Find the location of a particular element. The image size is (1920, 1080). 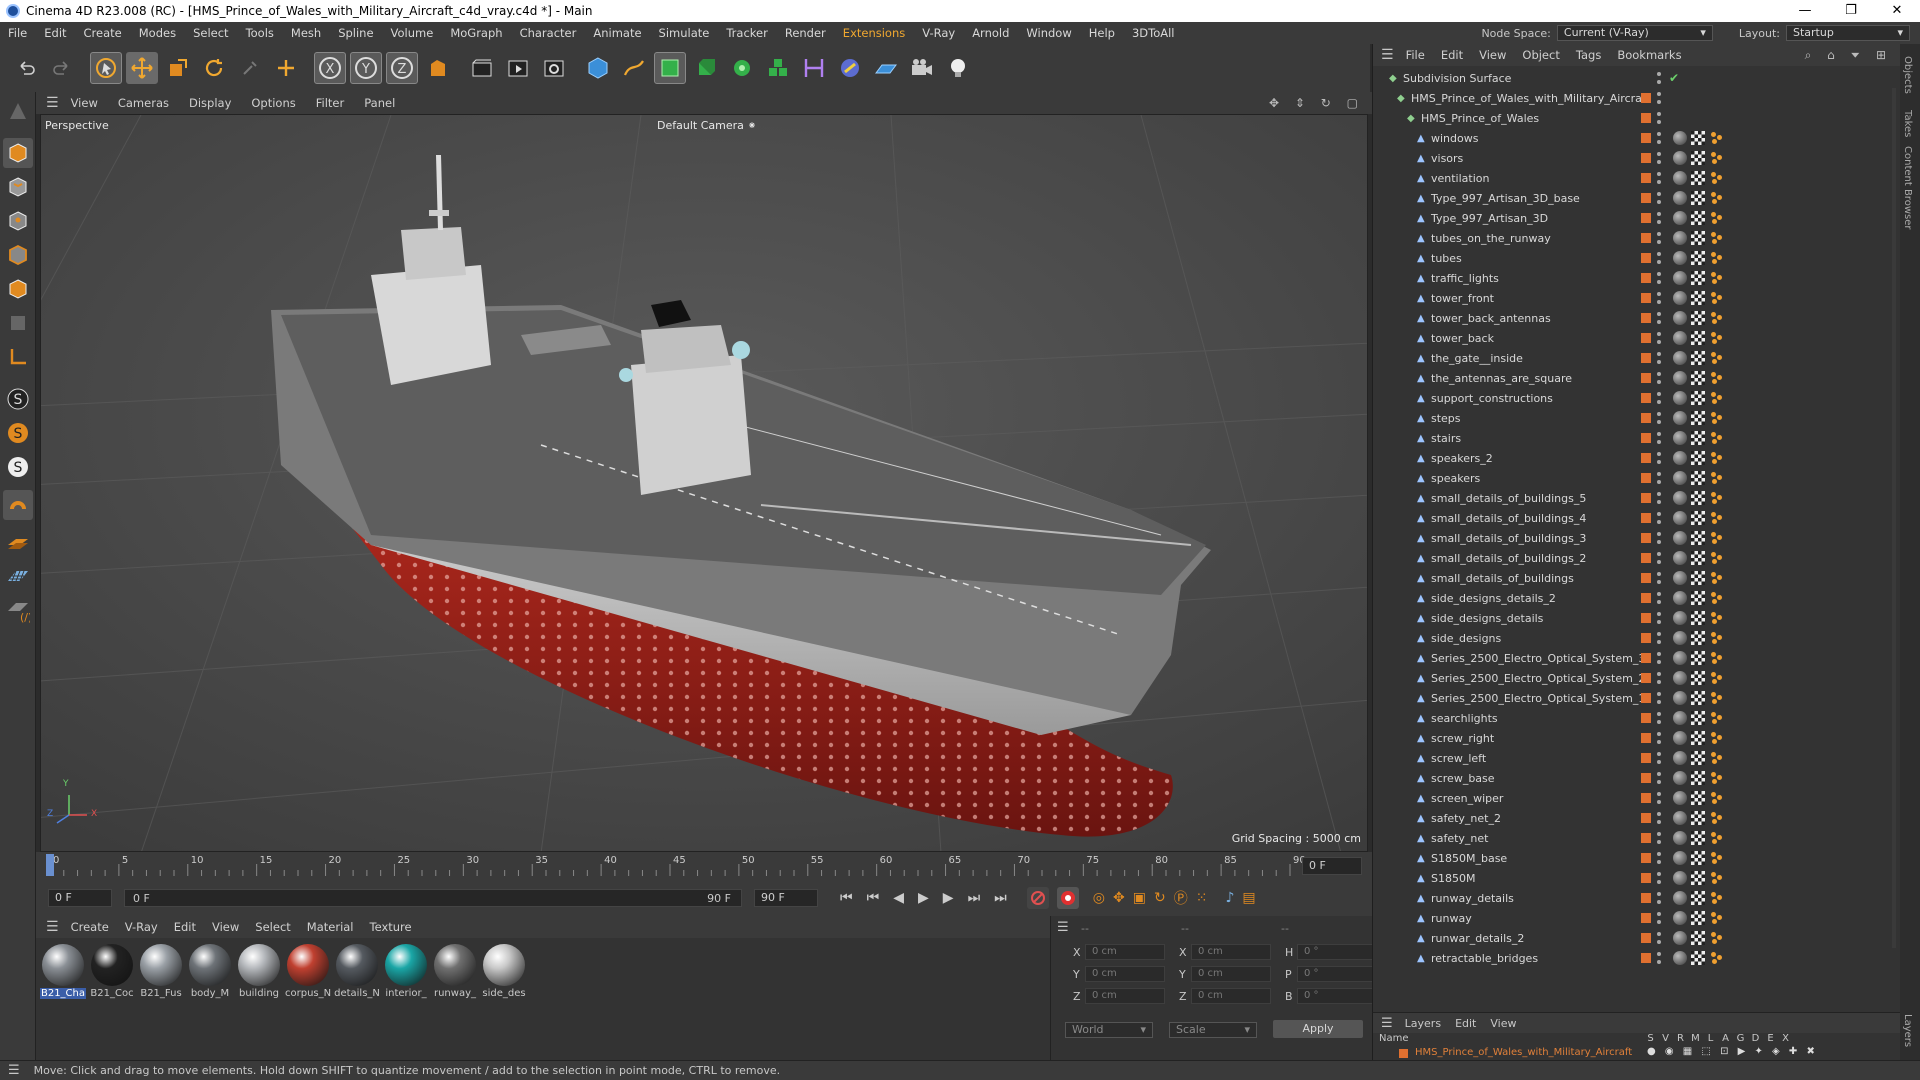

polygon-mode-button is located at coordinates (18, 289).